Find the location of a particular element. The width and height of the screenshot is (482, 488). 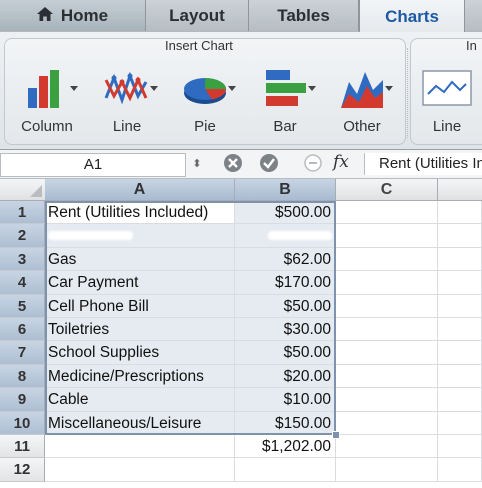

tab-home: Home is located at coordinates (73, 15).